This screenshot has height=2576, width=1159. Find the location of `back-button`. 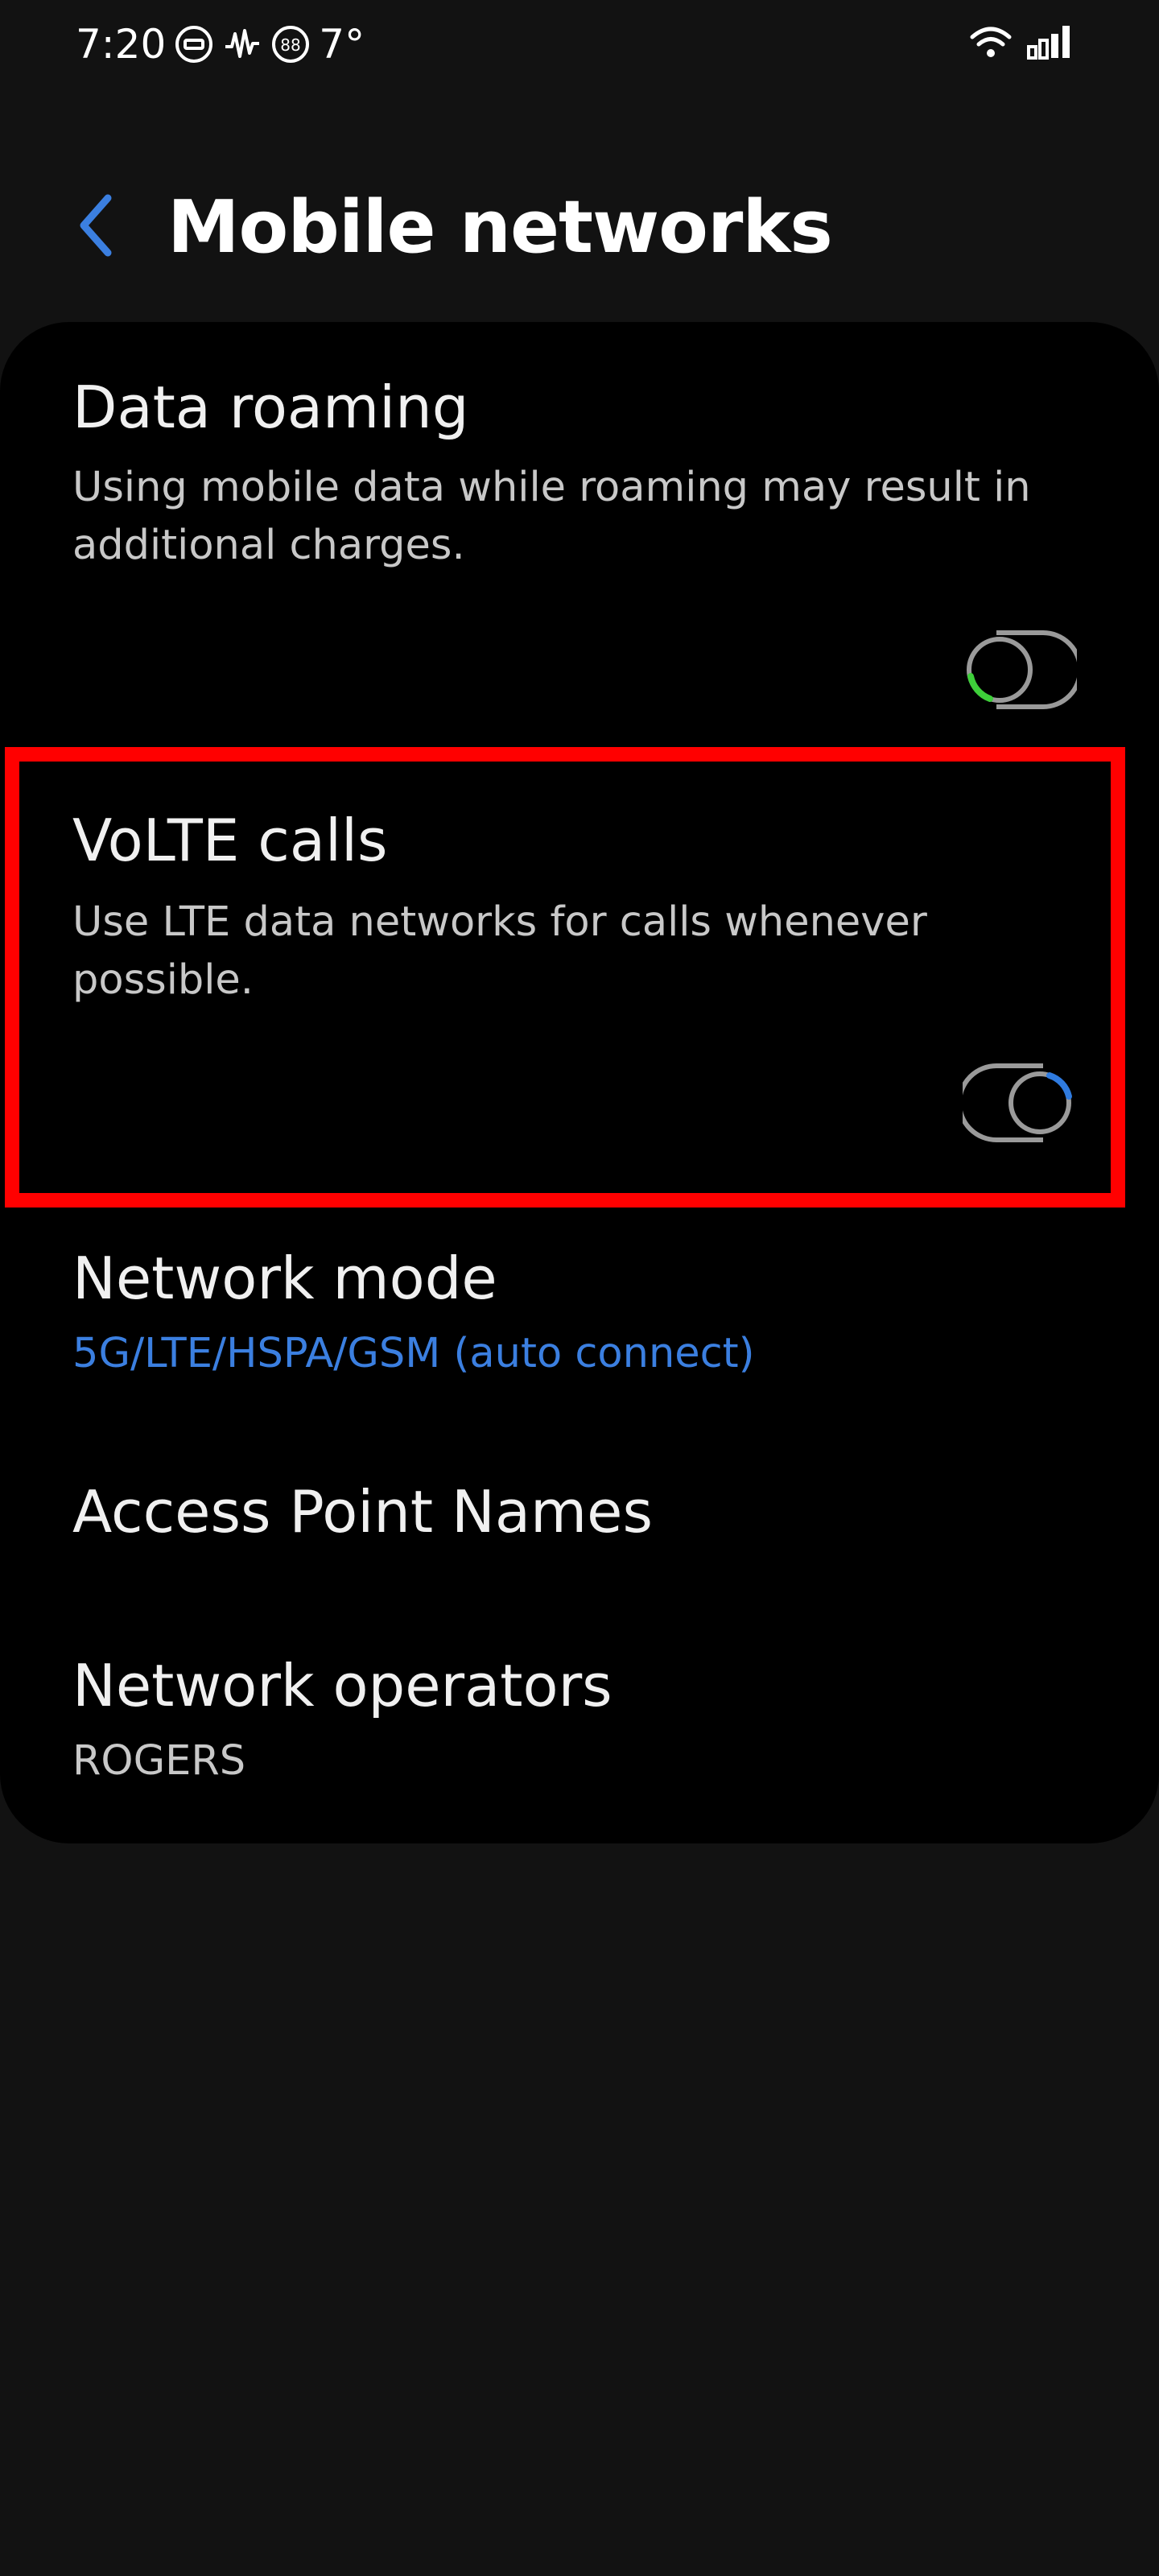

back-button is located at coordinates (96, 225).